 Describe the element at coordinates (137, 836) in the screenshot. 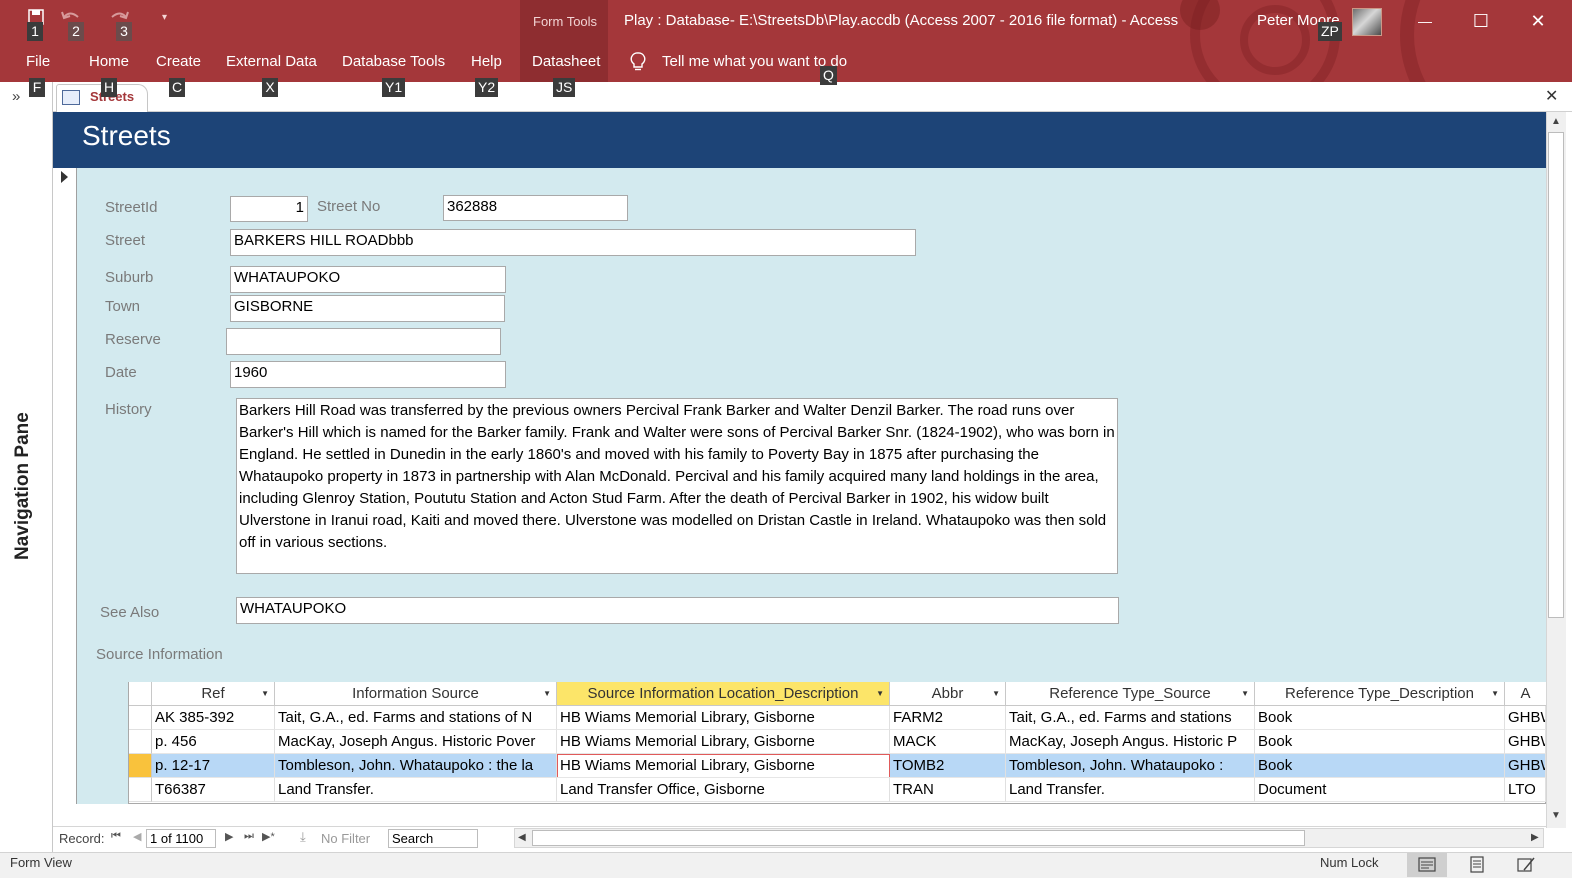

I see `previous-record-button: ◀` at that location.